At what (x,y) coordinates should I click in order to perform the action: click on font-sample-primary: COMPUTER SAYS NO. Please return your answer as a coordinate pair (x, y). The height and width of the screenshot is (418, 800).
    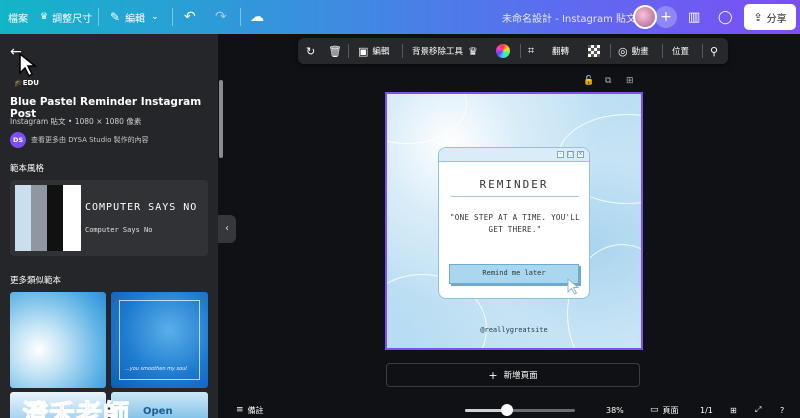
    Looking at the image, I should click on (141, 207).